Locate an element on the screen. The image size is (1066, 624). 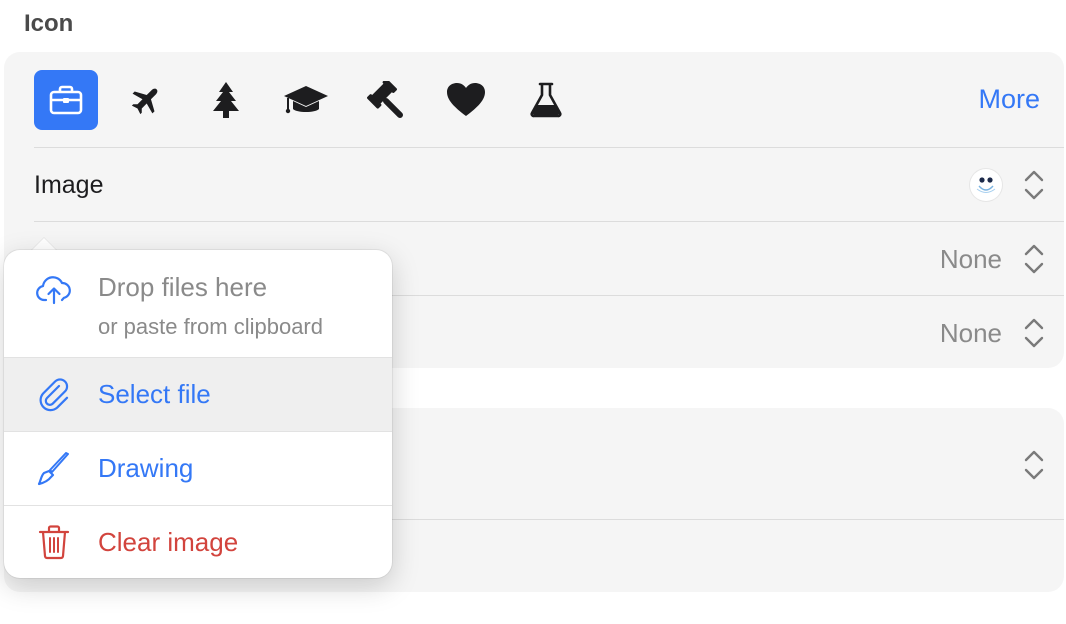
graduation-cap-icon-button is located at coordinates (306, 100).